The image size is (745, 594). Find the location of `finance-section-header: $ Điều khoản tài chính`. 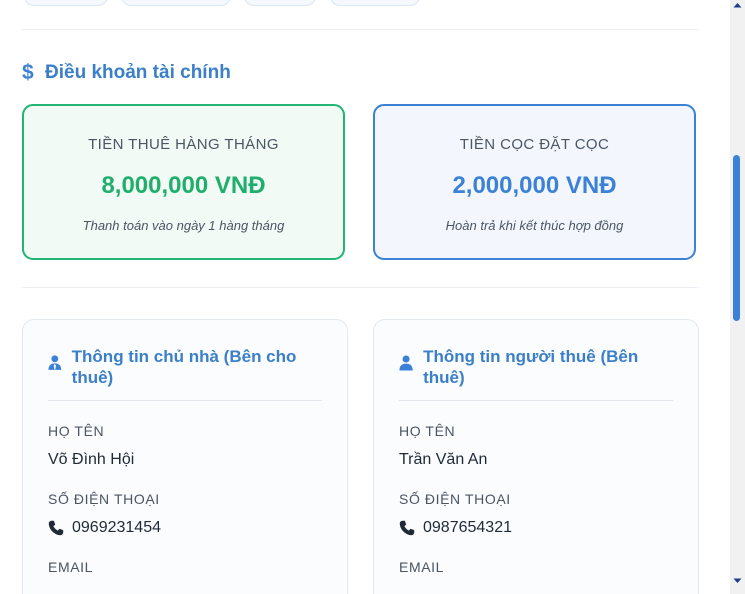

finance-section-header: $ Điều khoản tài chính is located at coordinates (126, 73).